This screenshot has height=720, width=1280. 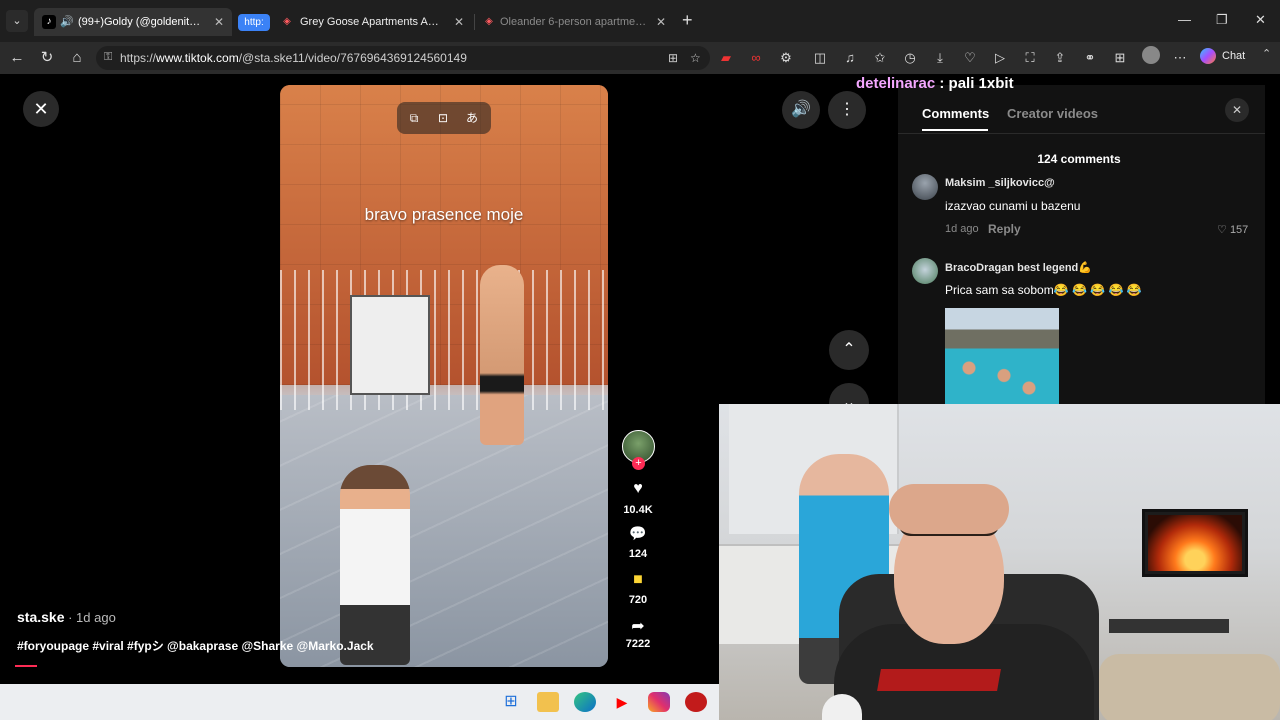 I want to click on home-icon: ⌂, so click(x=77, y=58).